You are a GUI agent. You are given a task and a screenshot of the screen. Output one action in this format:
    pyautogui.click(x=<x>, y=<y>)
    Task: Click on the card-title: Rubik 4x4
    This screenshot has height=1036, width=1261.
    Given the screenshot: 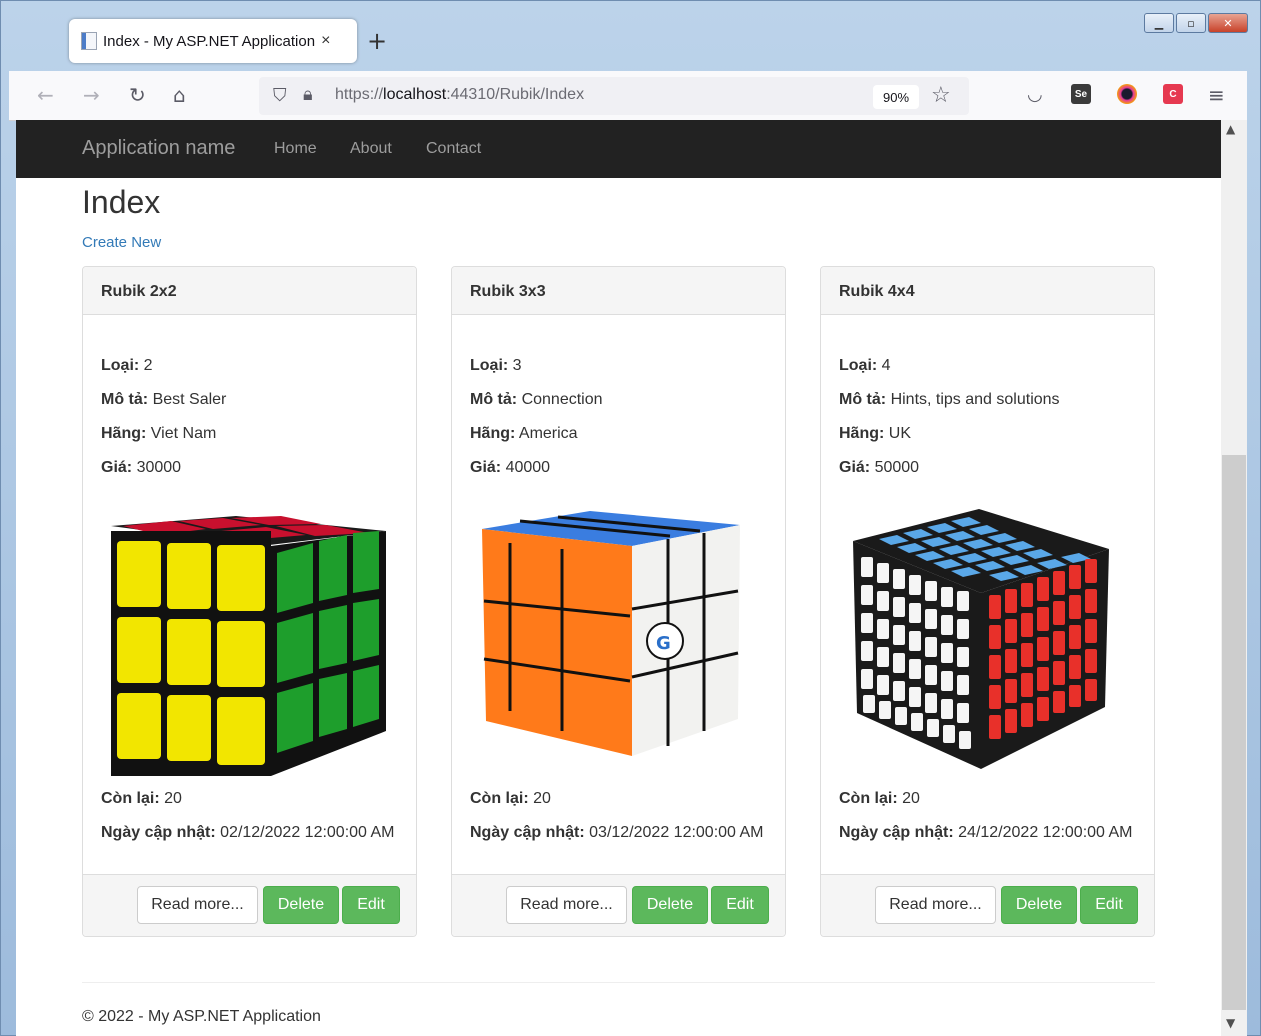 What is the action you would take?
    pyautogui.click(x=987, y=291)
    